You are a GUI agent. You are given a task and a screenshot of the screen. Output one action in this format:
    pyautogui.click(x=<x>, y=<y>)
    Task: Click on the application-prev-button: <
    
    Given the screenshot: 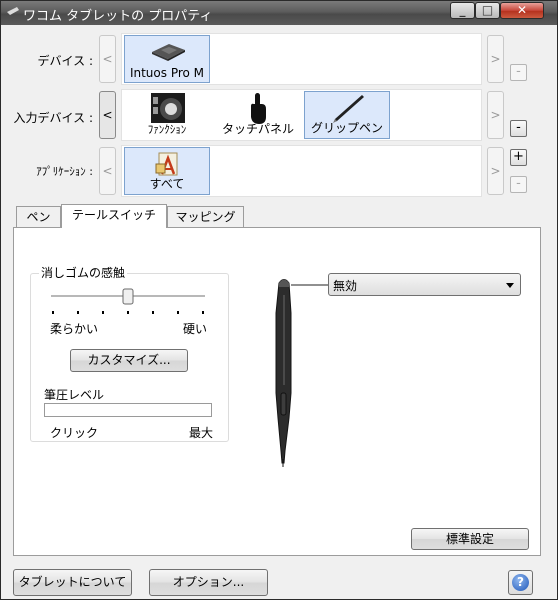 What is the action you would take?
    pyautogui.click(x=107, y=171)
    